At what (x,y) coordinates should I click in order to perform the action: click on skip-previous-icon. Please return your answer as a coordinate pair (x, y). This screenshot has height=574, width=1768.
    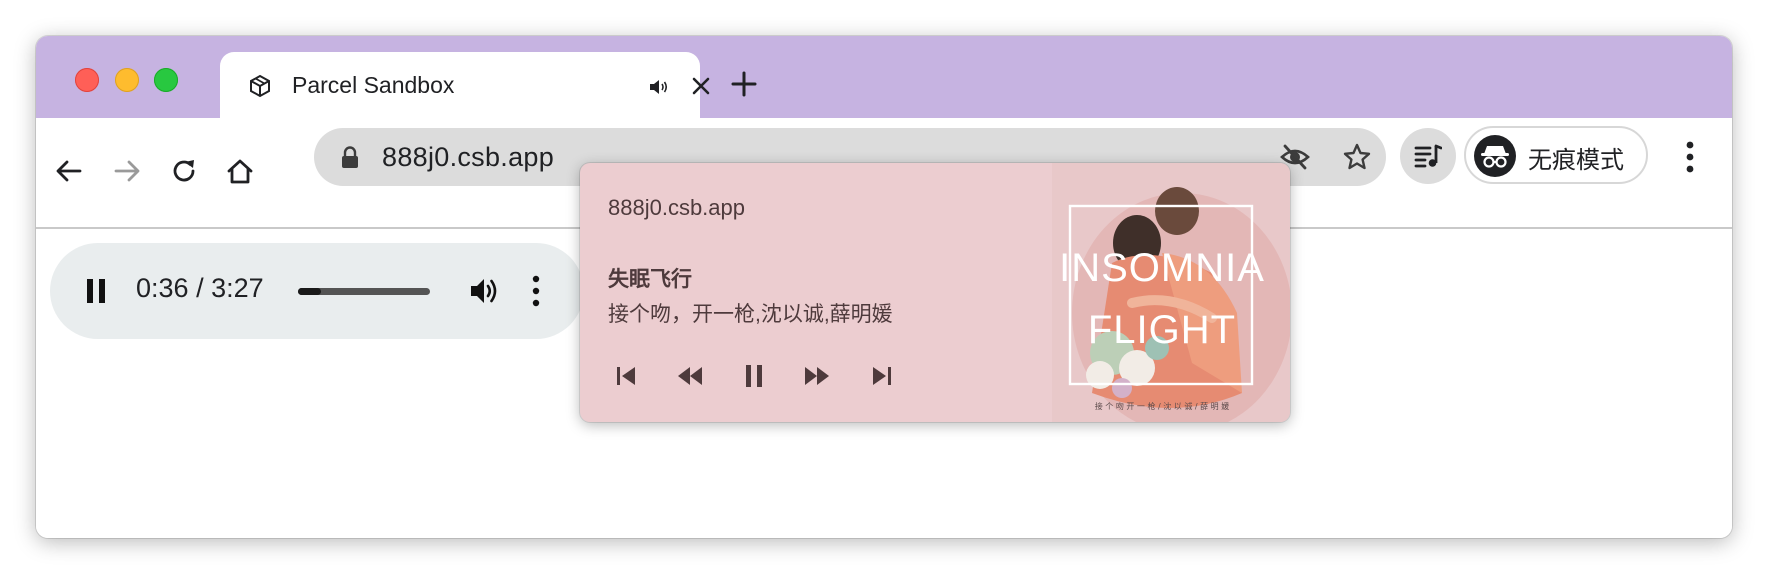
    Looking at the image, I should click on (626, 376).